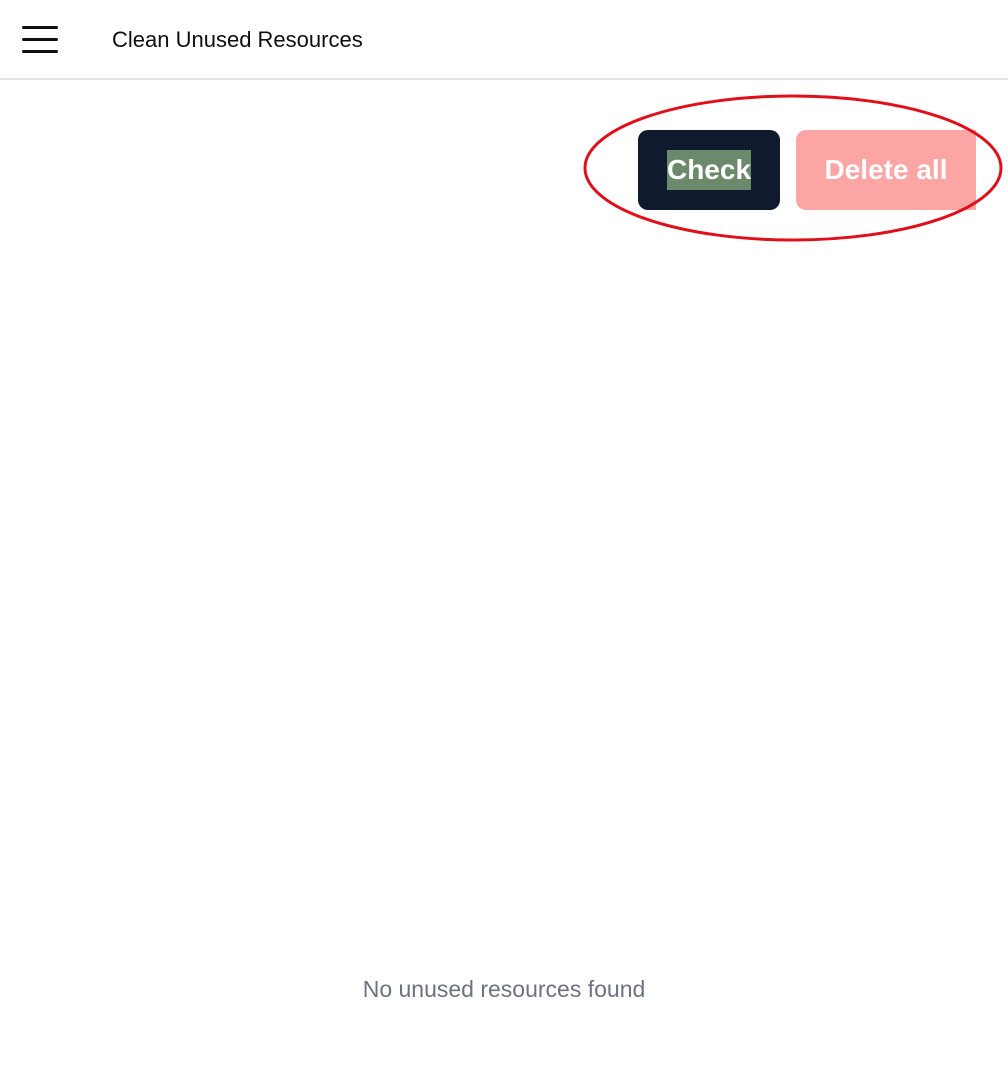  I want to click on hamburger-menu-icon, so click(40, 40).